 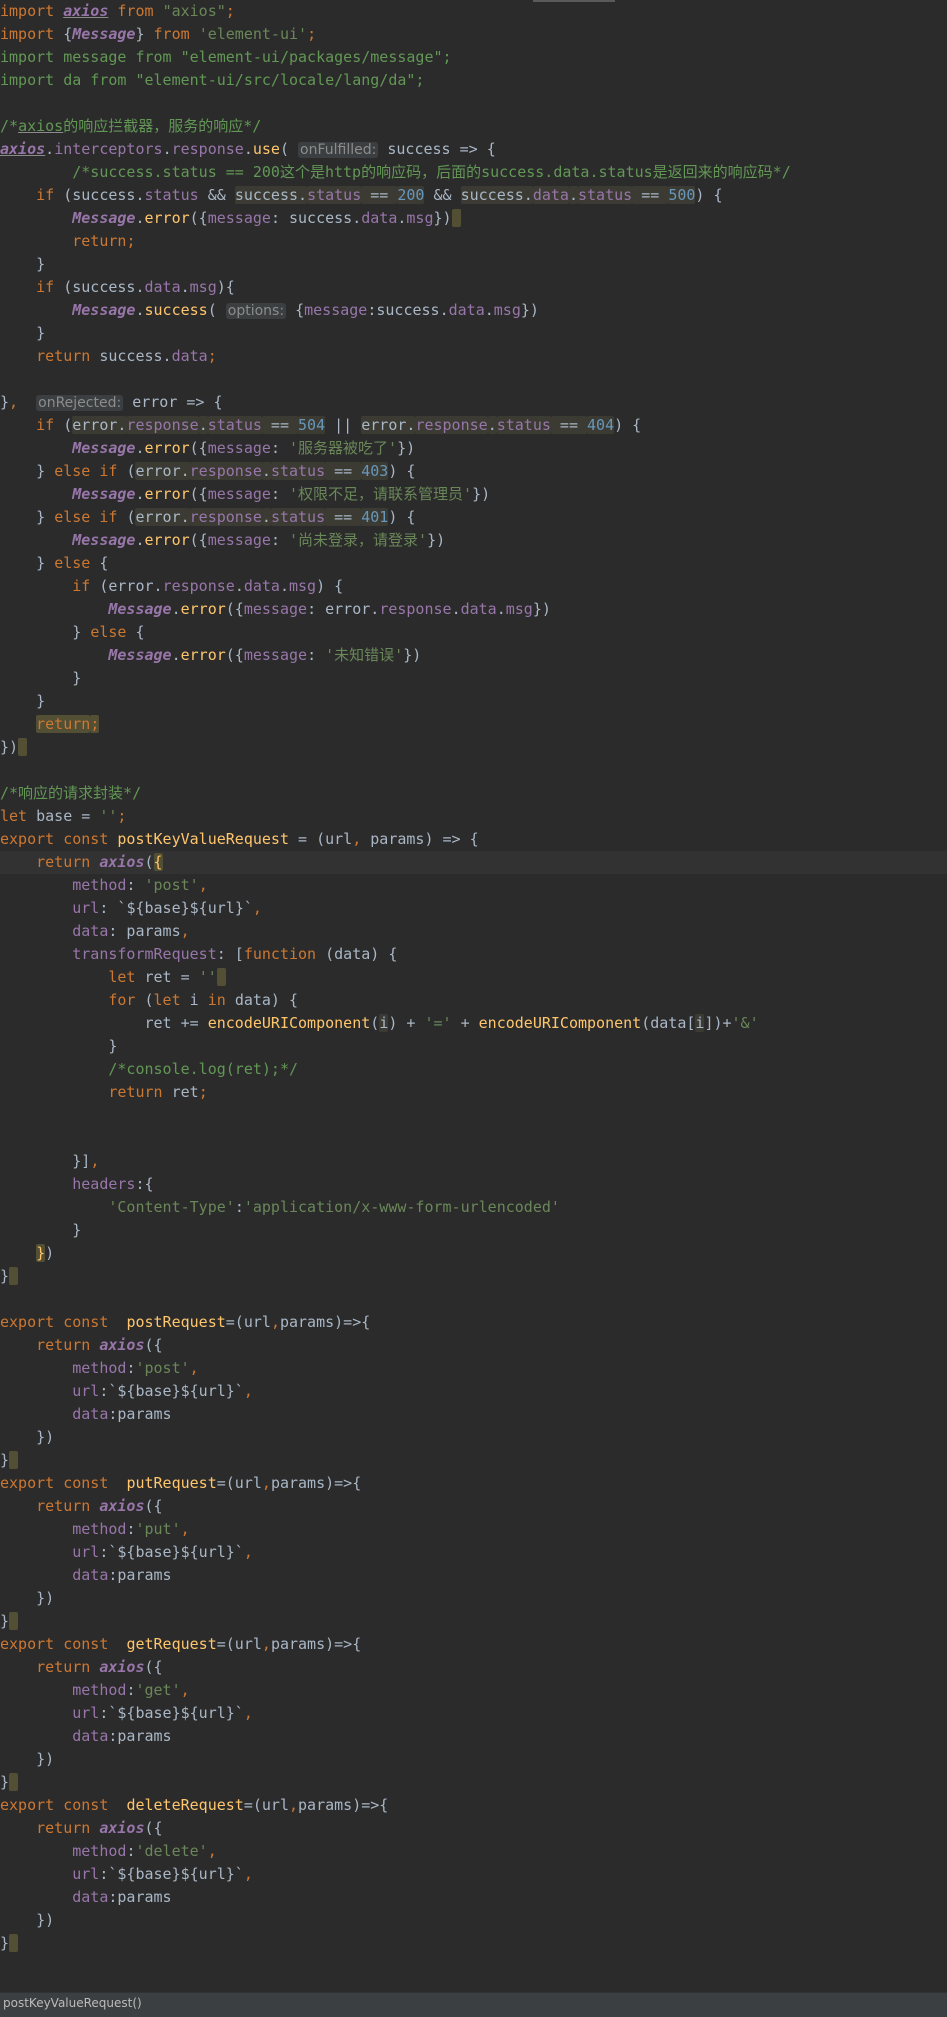 I want to click on code-line: export const getRequest=(url,params)=>{, so click(x=473, y=1644).